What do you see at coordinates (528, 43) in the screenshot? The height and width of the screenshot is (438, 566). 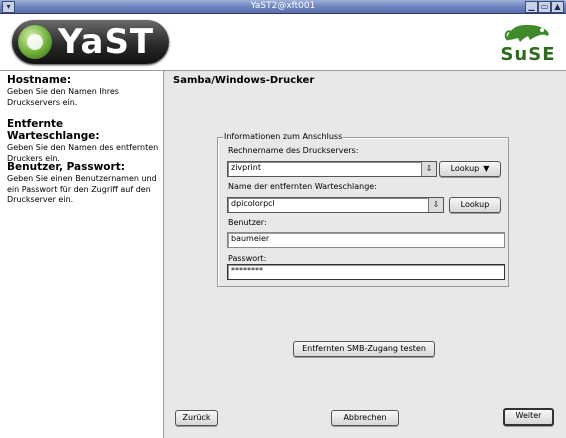 I see `suse-logo: SuSE` at bounding box center [528, 43].